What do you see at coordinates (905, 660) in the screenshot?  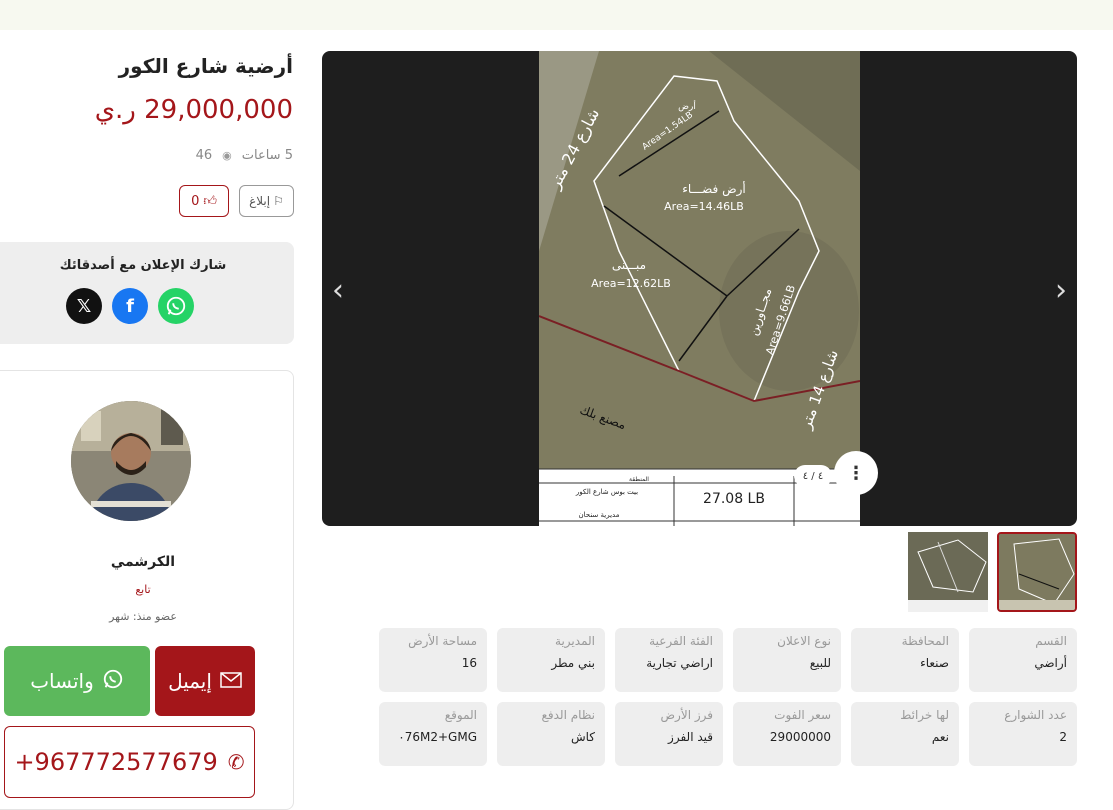 I see `detail-governorate: المحافظة صنعاء` at bounding box center [905, 660].